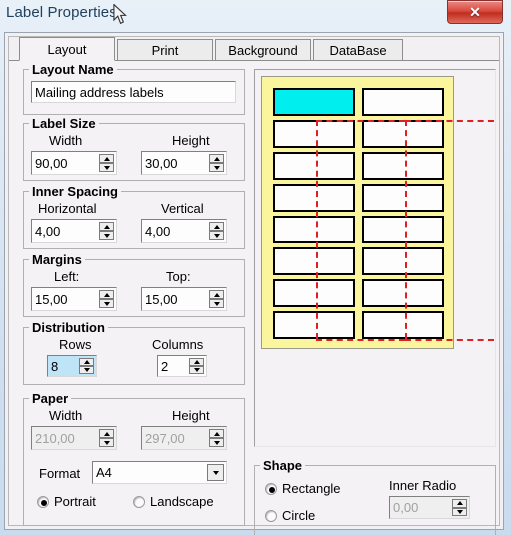  I want to click on tab-layout: Layout, so click(67, 49).